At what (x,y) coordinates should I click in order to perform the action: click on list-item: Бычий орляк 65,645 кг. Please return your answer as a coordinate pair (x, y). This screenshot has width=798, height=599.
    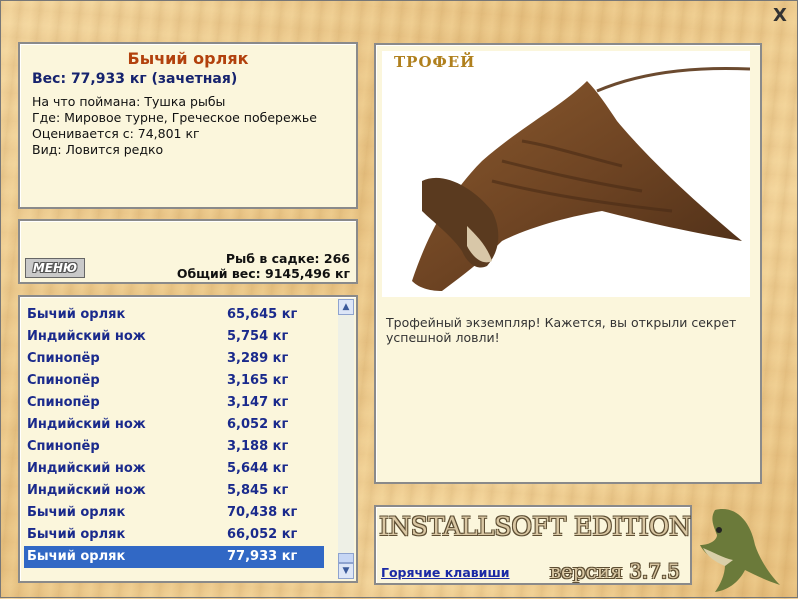
    Looking at the image, I should click on (174, 315).